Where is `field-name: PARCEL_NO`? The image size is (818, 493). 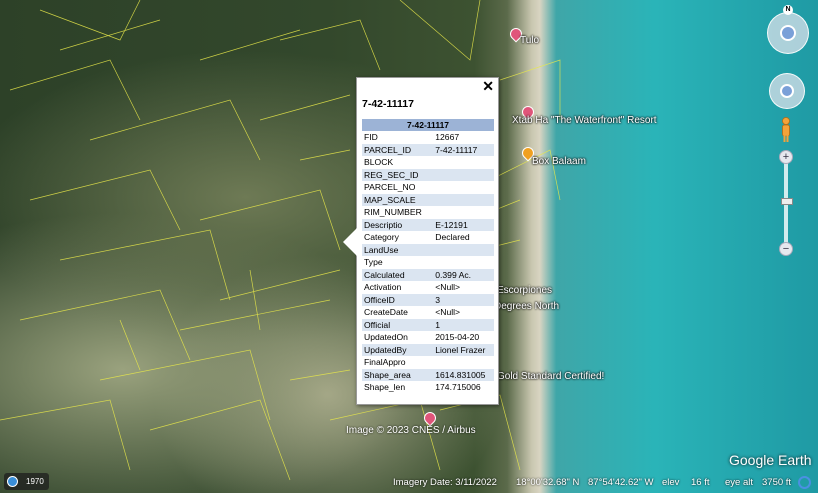 field-name: PARCEL_NO is located at coordinates (390, 187).